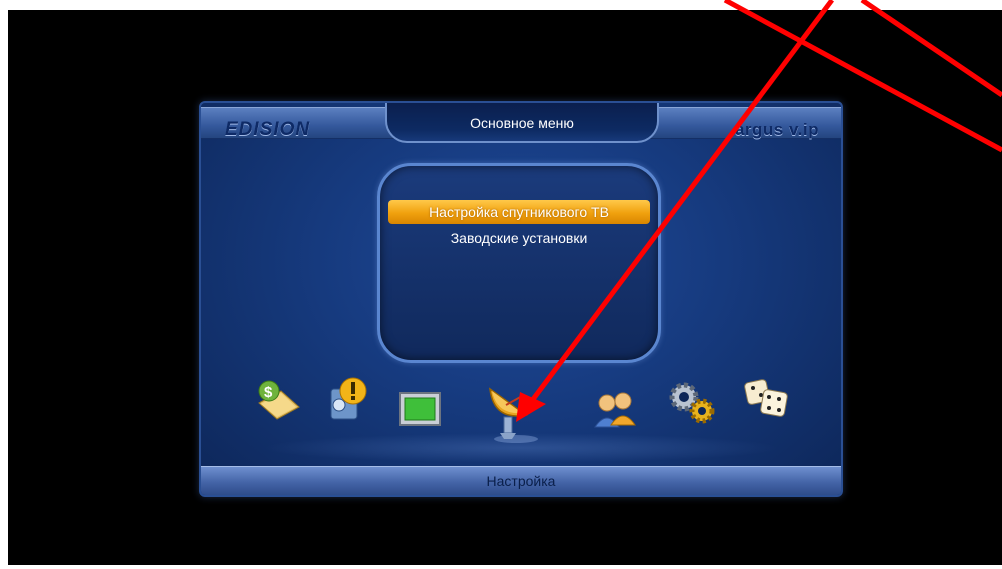  I want to click on submenu-item-factory-settings: Заводские установки, so click(519, 238).